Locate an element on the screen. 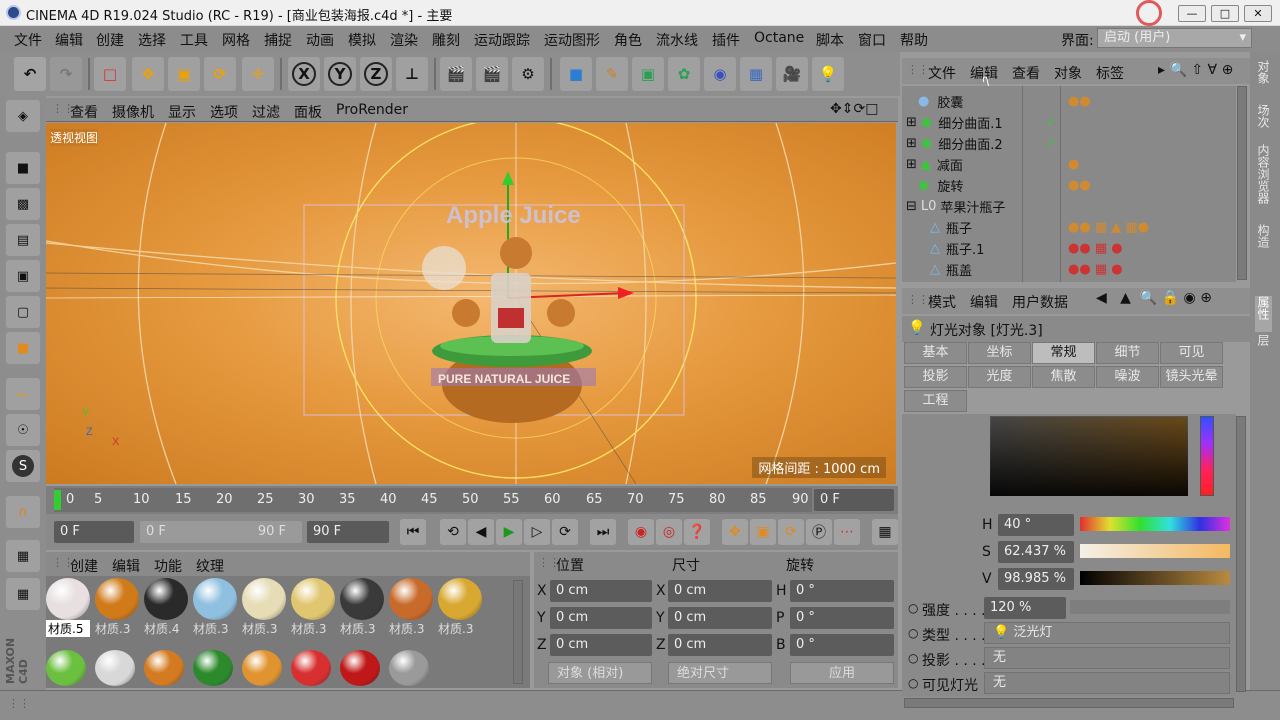 The width and height of the screenshot is (1280, 720). workplane-icon: ▤ is located at coordinates (23, 240).